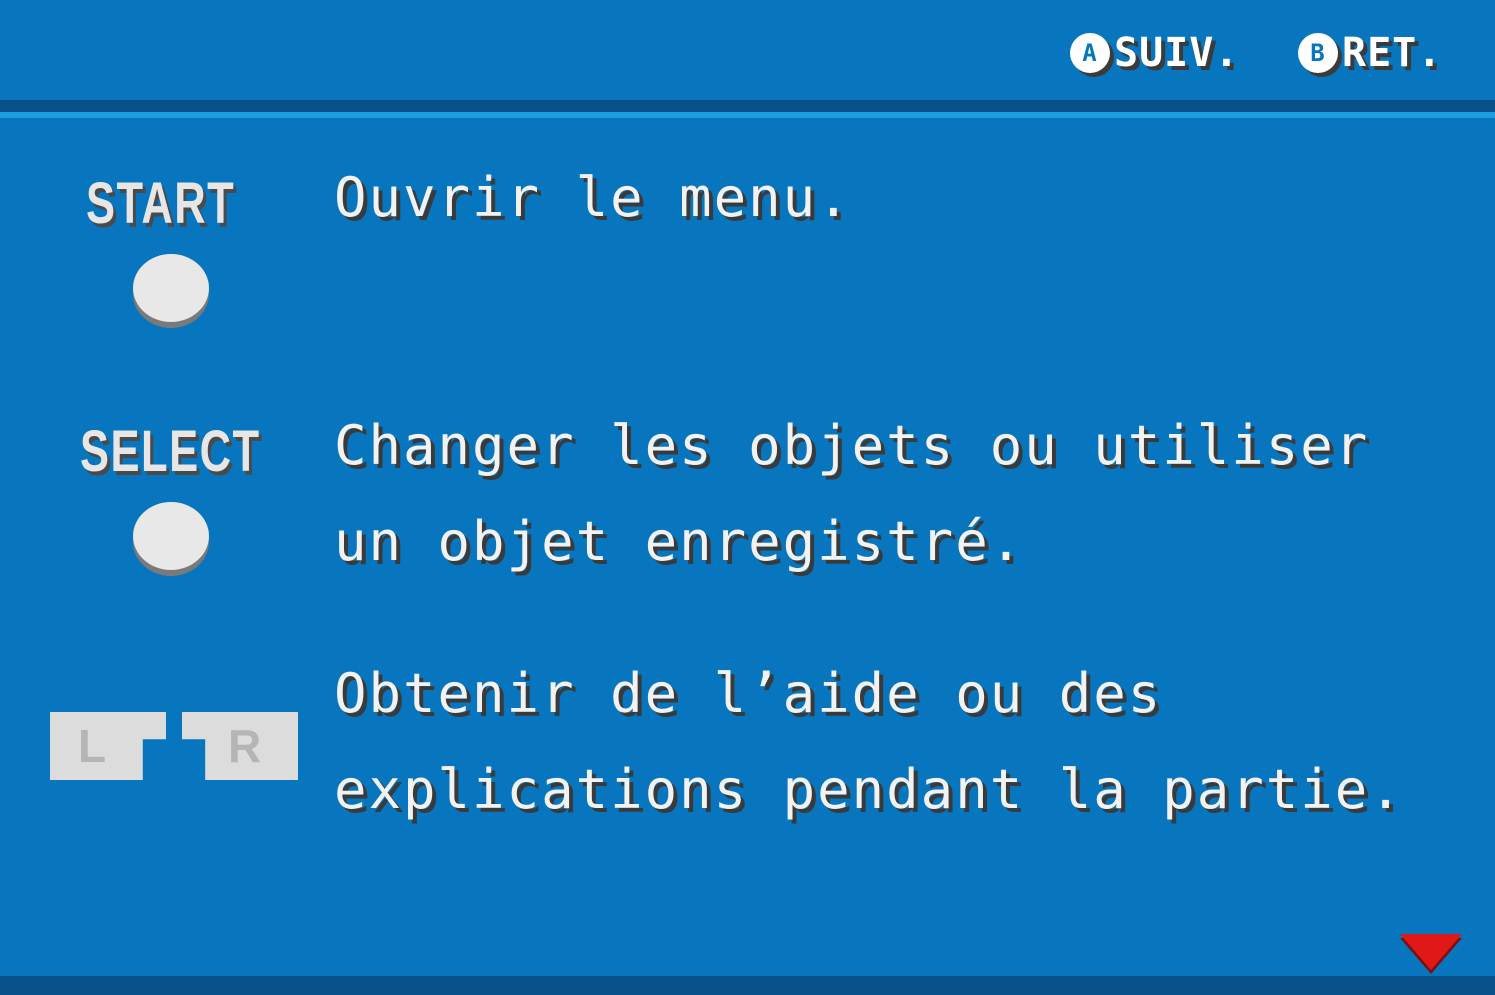 The width and height of the screenshot is (1495, 995). I want to click on l-button-label: L, so click(92, 746).